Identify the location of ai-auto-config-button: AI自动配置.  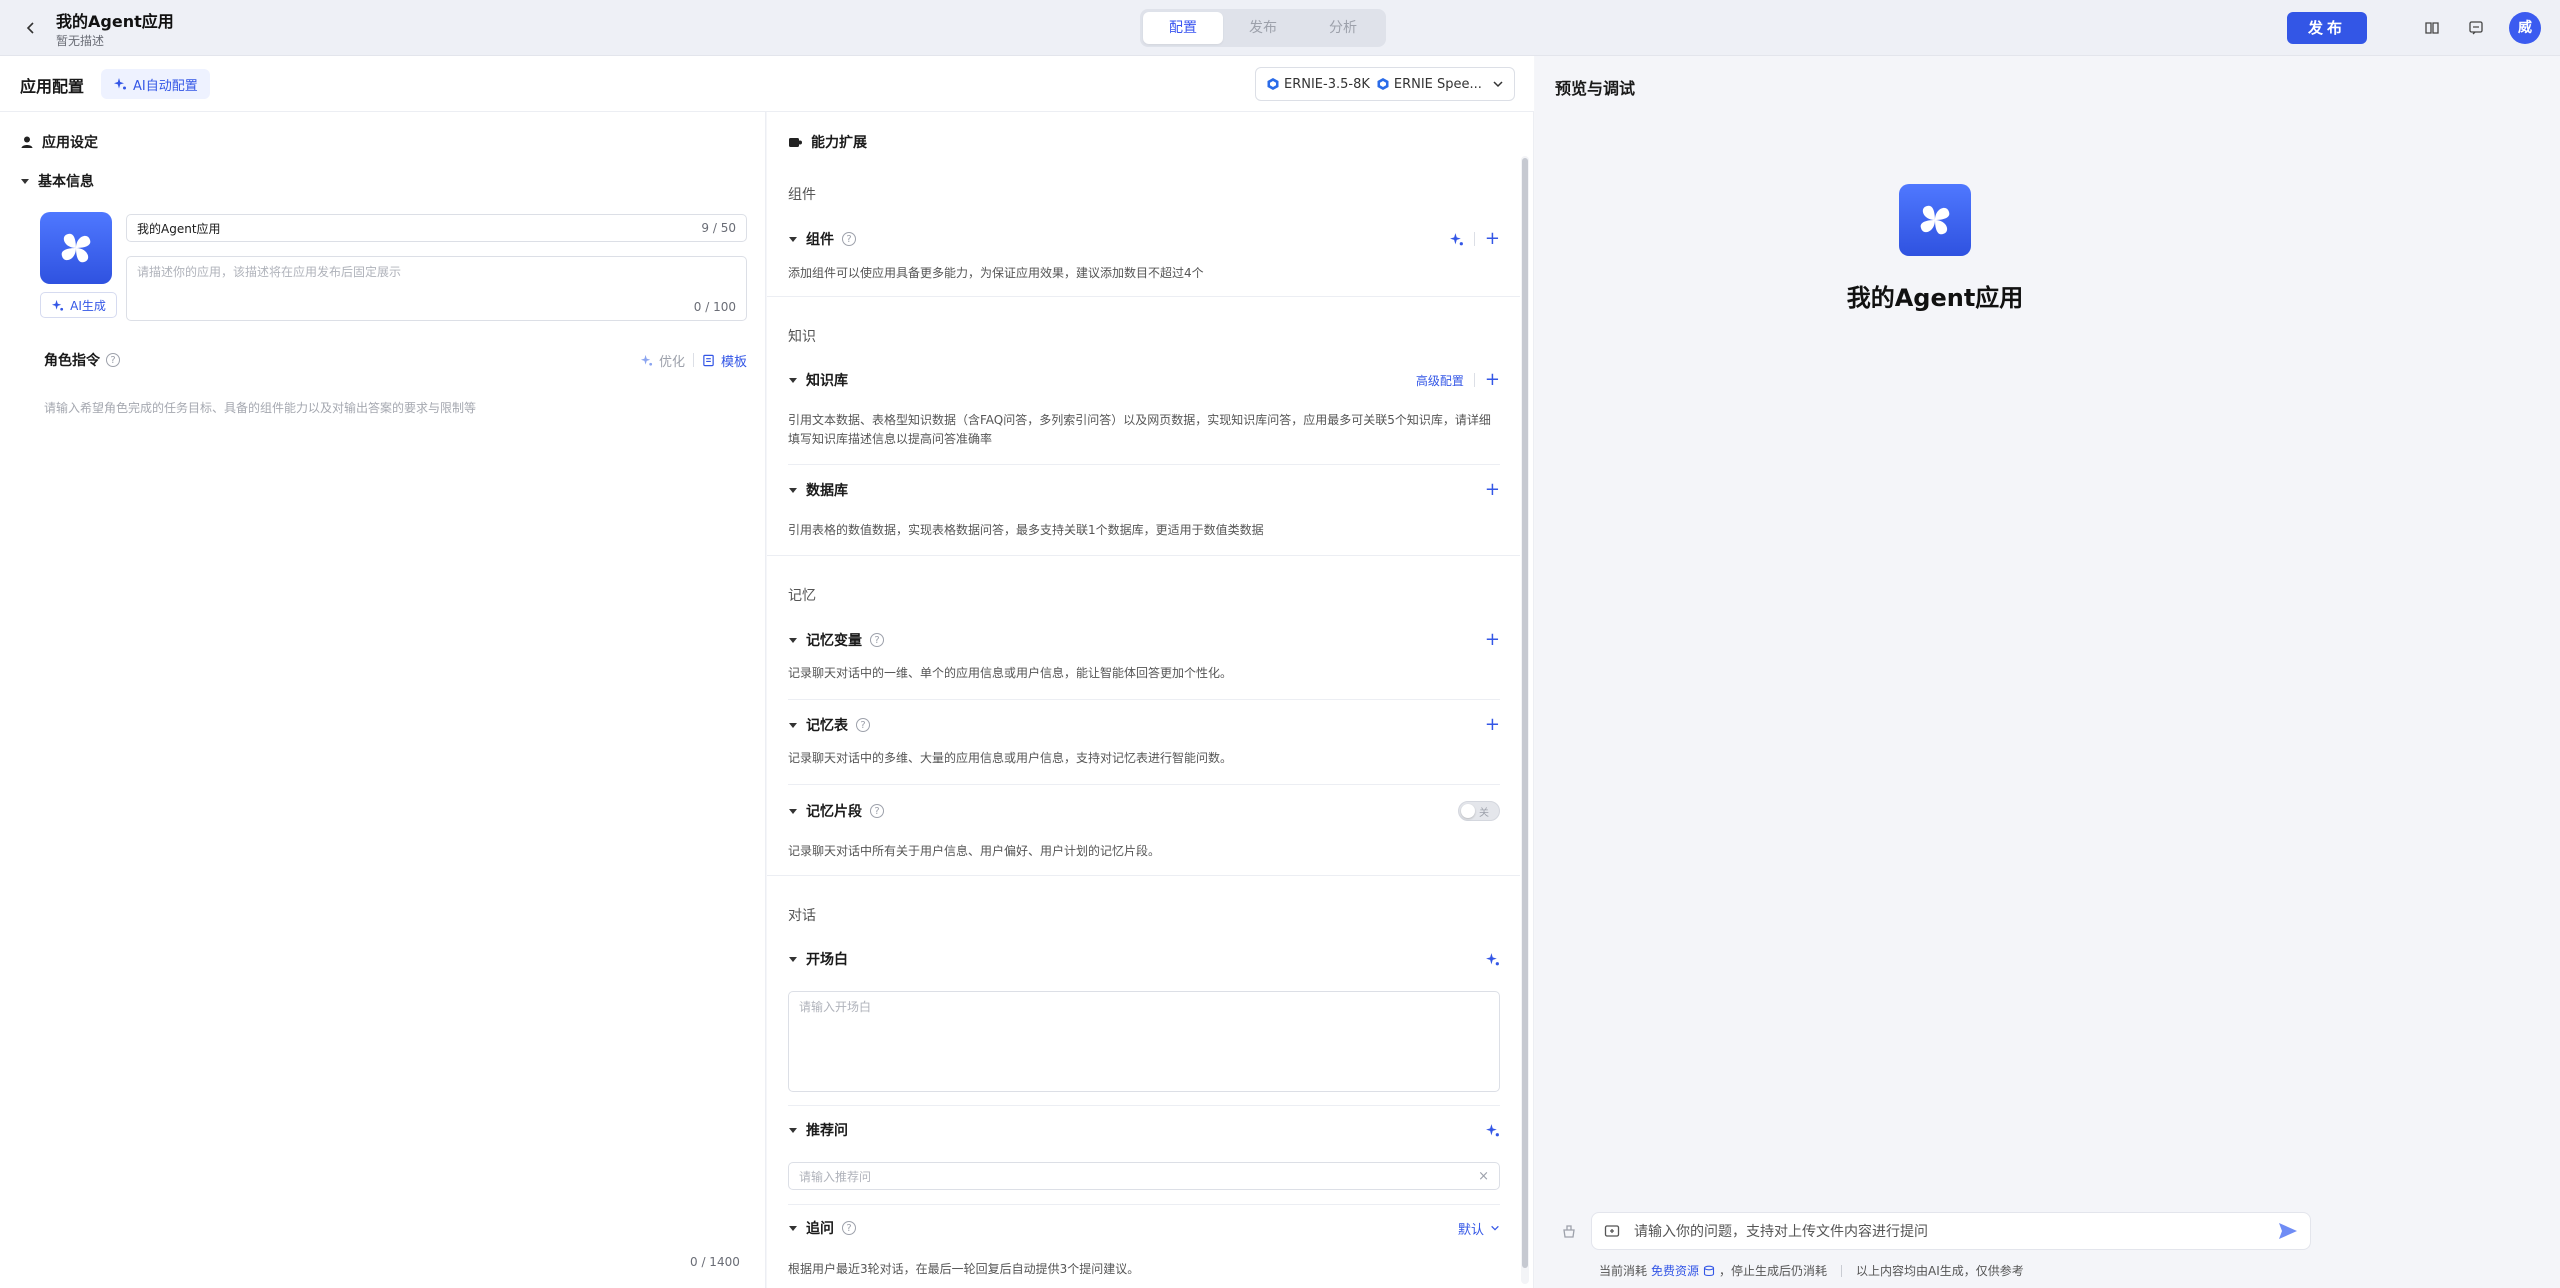
(155, 84).